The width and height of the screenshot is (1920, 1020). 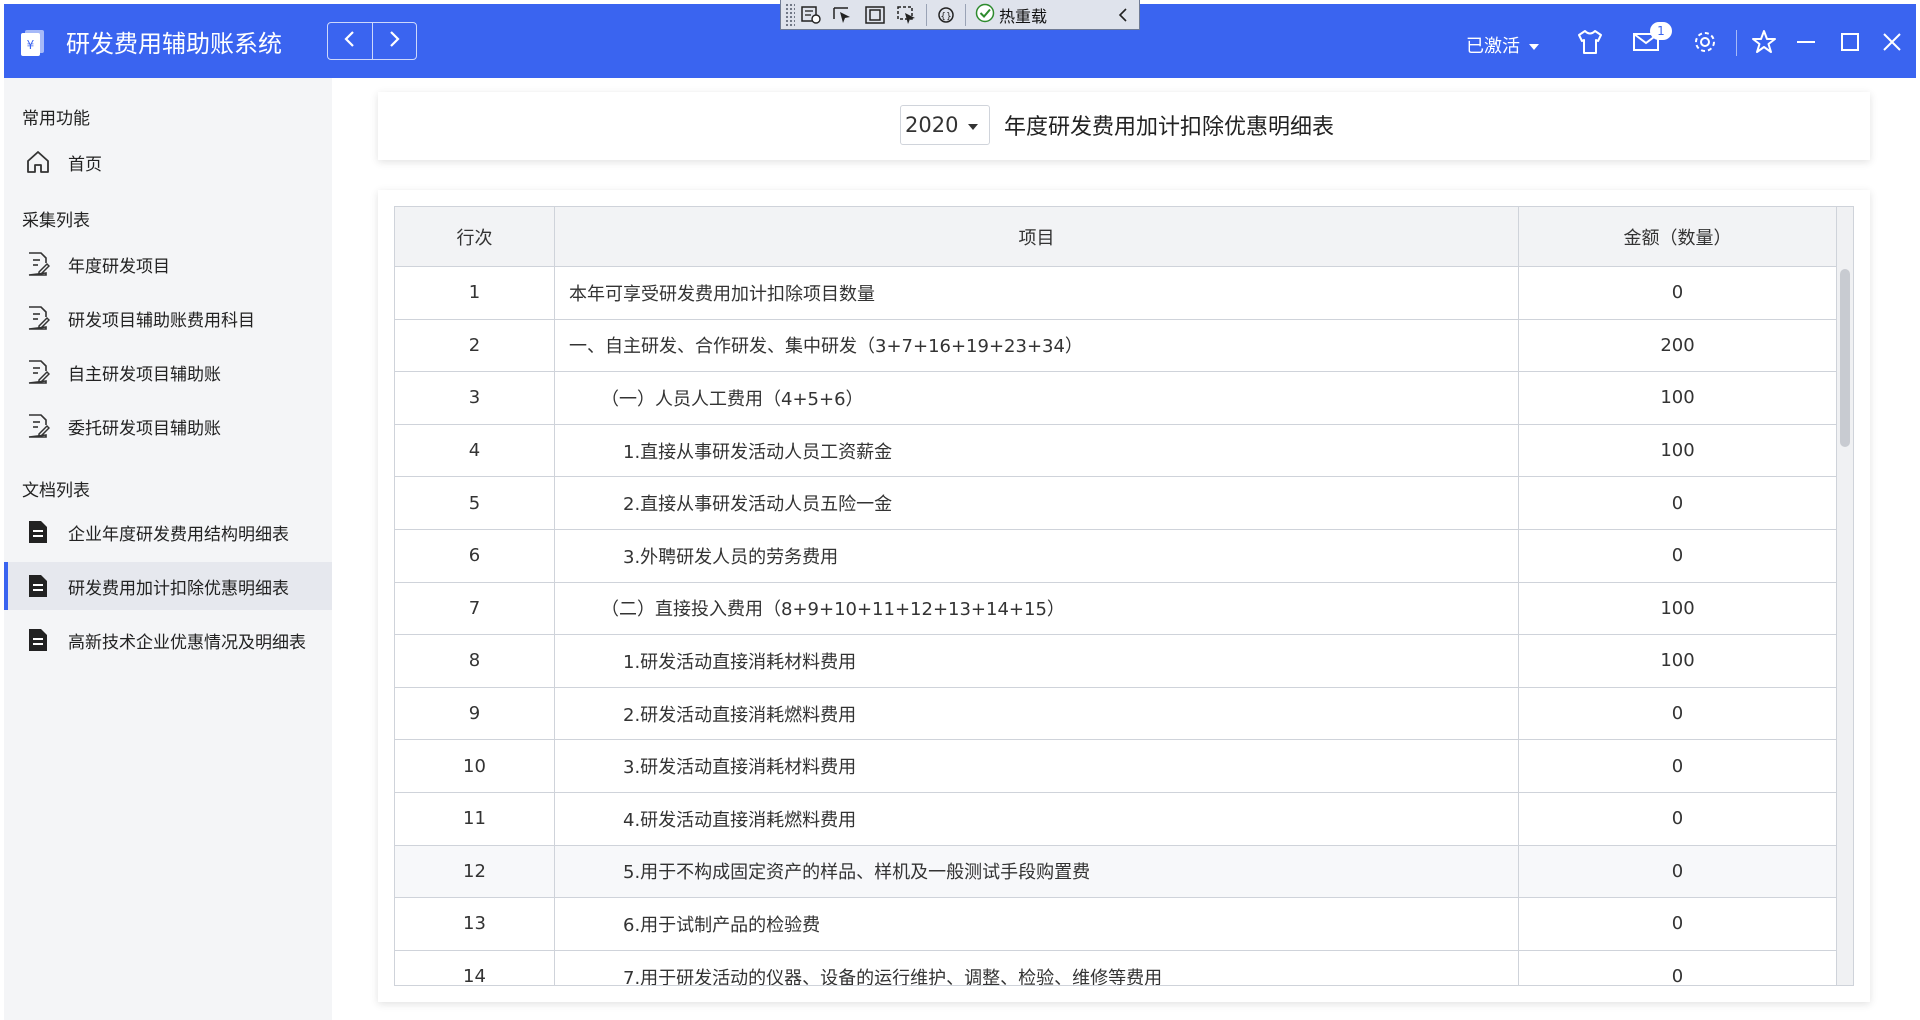 What do you see at coordinates (475, 503) in the screenshot?
I see `cell-row-no: 5` at bounding box center [475, 503].